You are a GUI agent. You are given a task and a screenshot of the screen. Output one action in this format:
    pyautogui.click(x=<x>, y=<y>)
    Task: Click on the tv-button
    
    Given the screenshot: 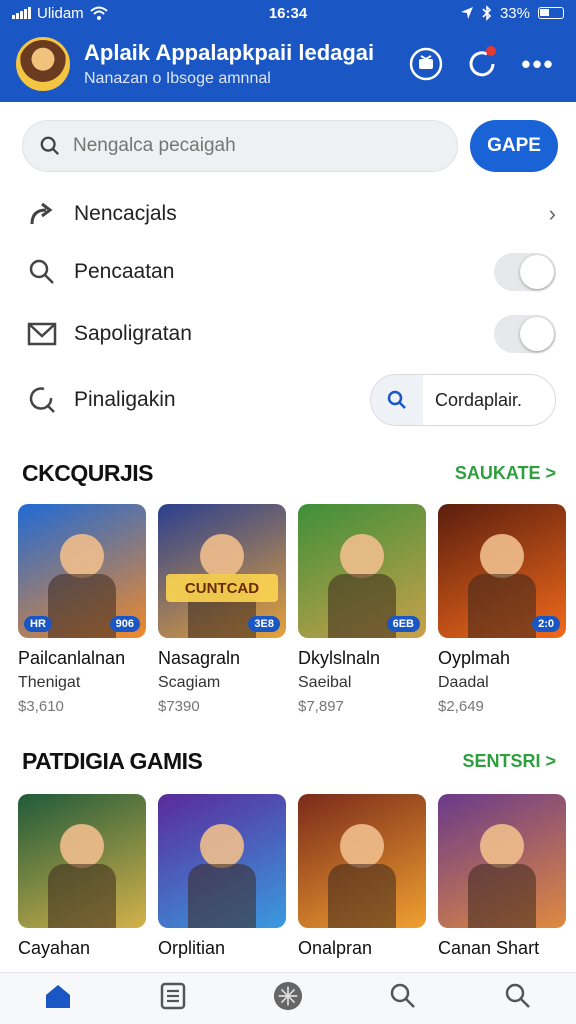 What is the action you would take?
    pyautogui.click(x=426, y=64)
    